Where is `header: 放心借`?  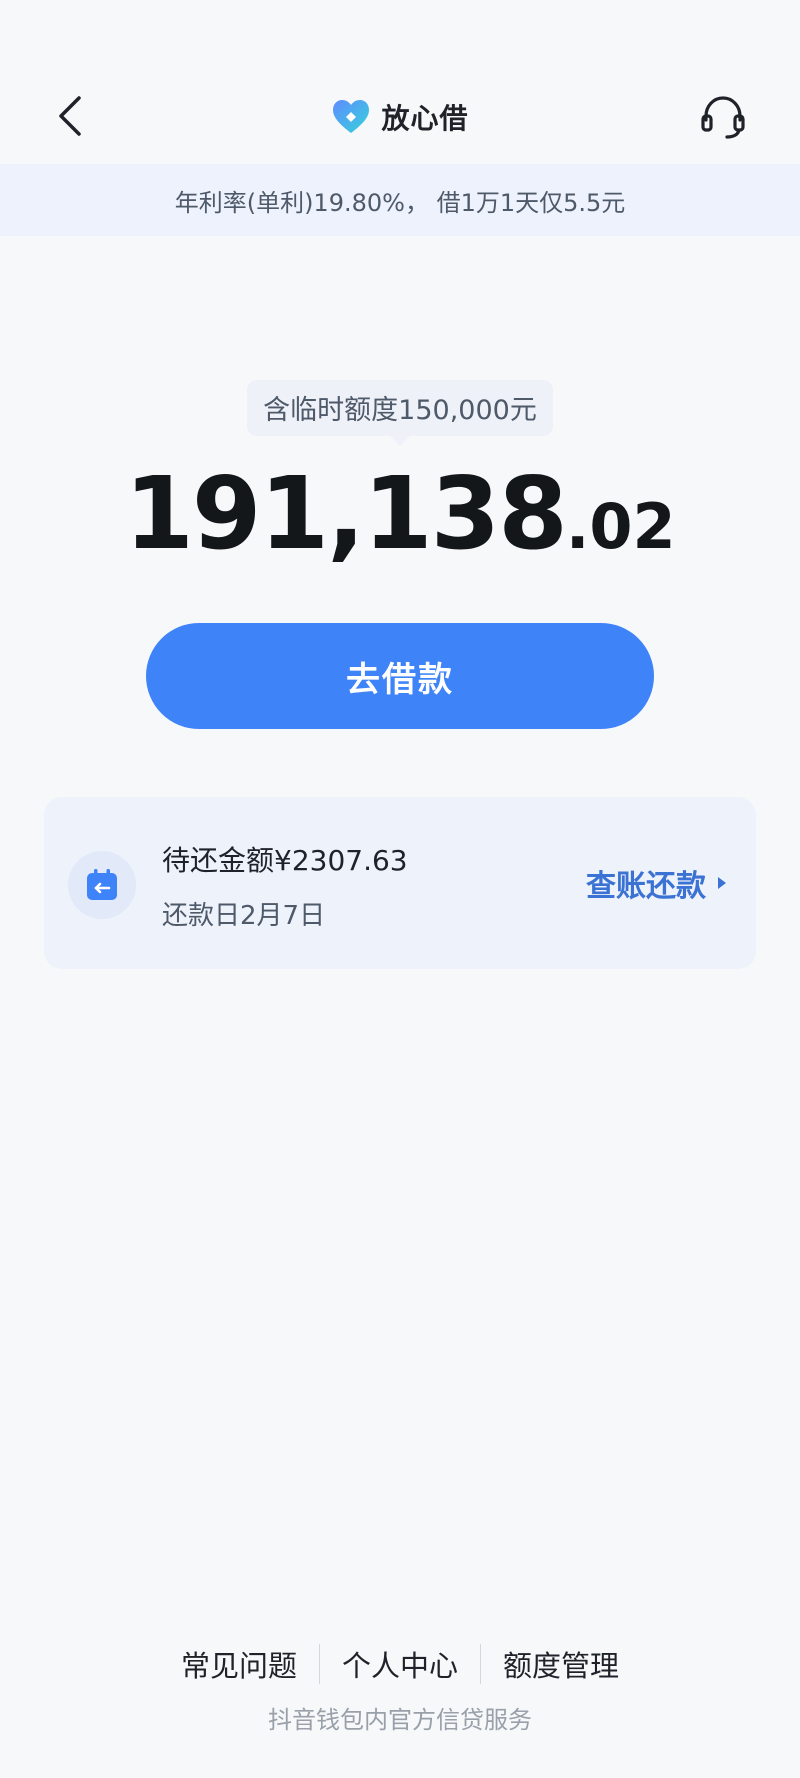 header: 放心借 is located at coordinates (400, 117).